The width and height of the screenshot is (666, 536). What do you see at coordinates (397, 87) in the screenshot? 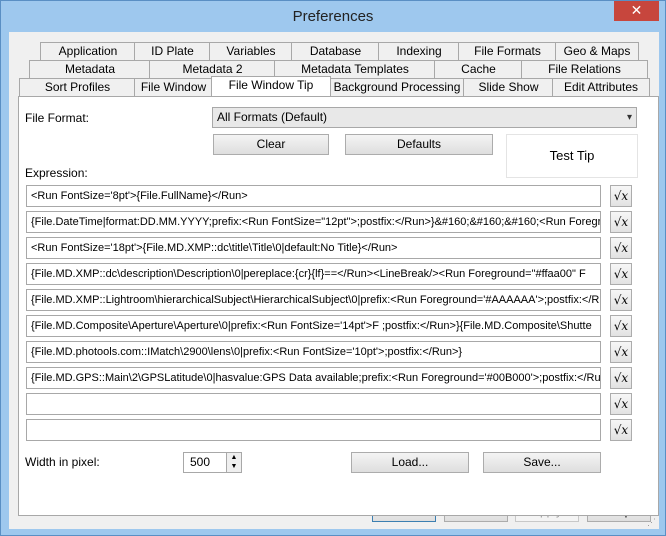
I see `tab-background-processing: Background Processing` at bounding box center [397, 87].